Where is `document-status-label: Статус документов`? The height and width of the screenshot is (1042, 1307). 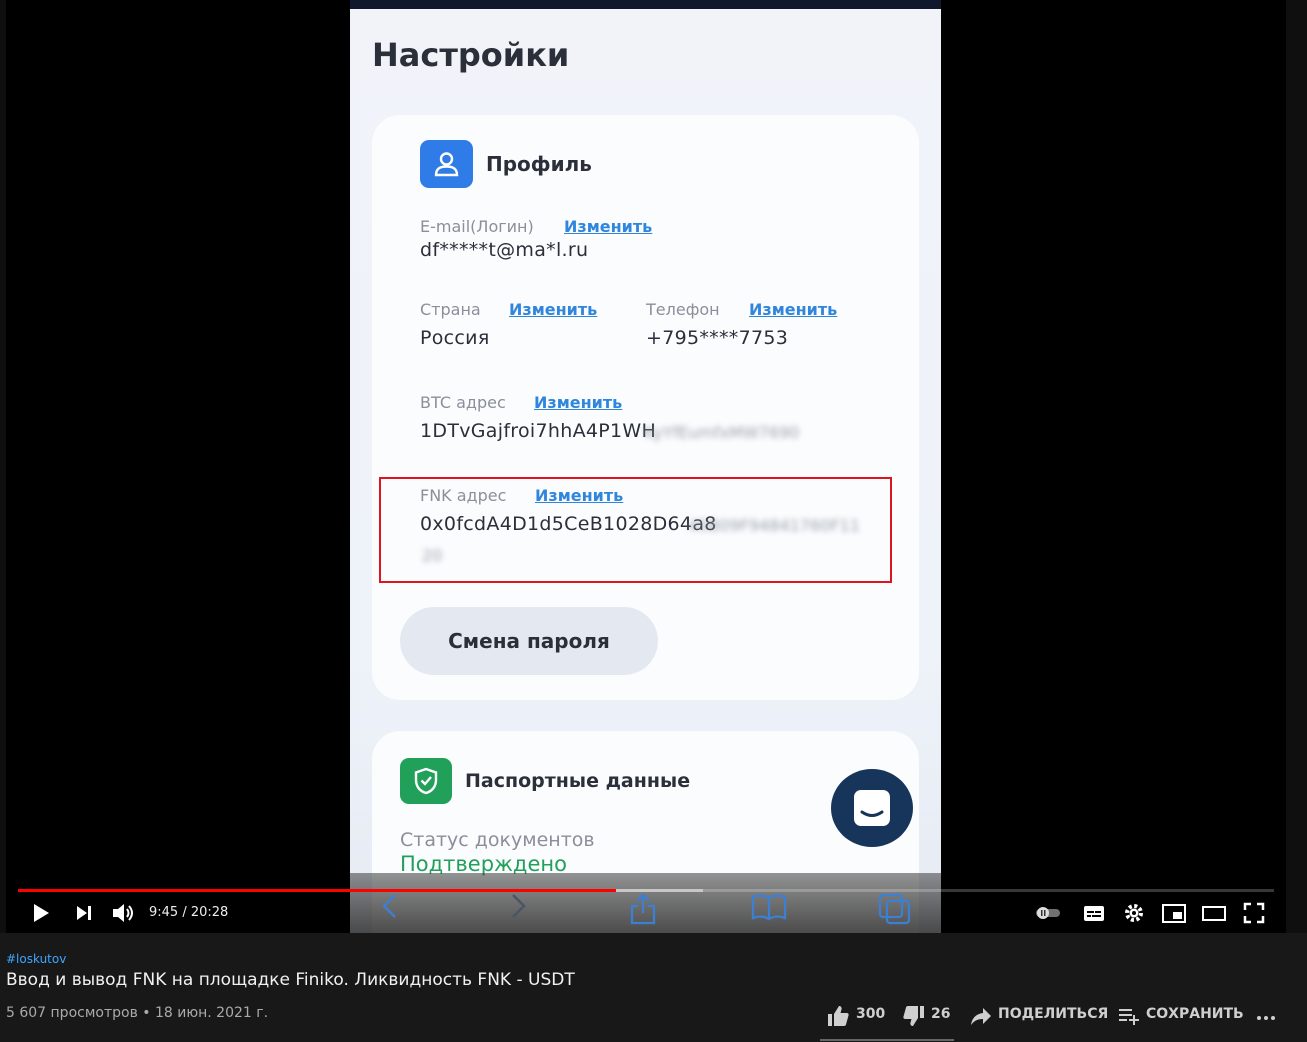
document-status-label: Статус документов is located at coordinates (497, 840).